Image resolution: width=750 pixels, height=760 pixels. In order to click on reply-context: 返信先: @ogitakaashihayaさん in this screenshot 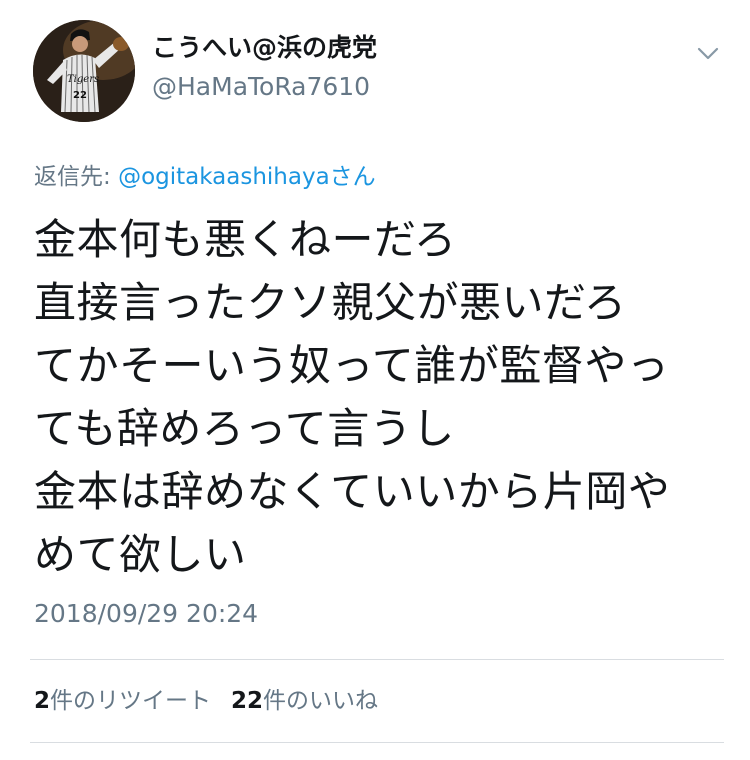, I will do `click(205, 177)`.